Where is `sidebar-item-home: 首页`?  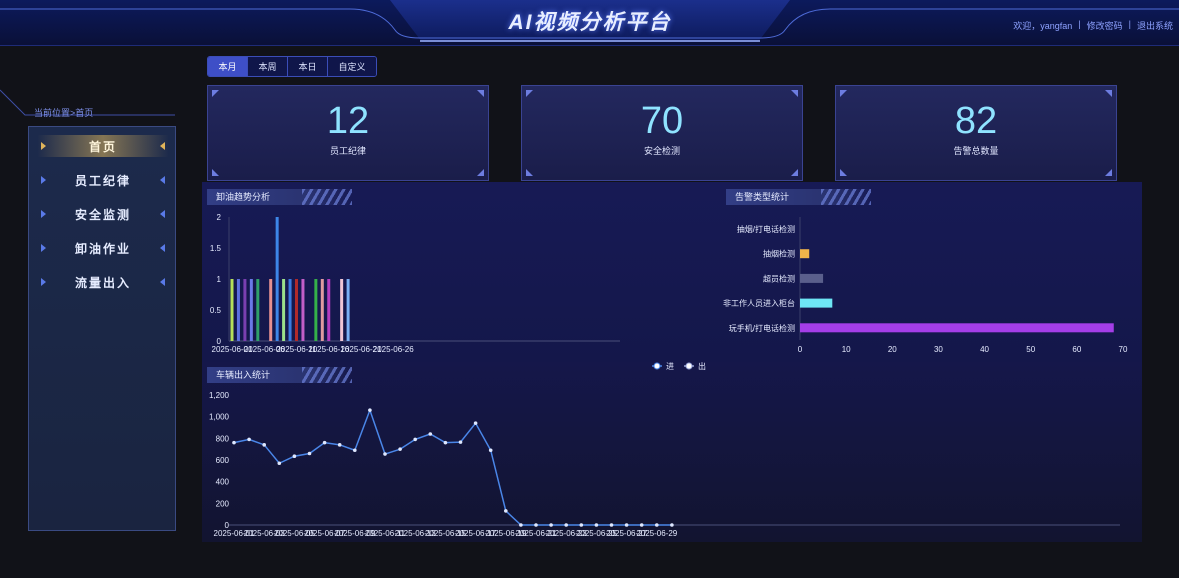 sidebar-item-home: 首页 is located at coordinates (103, 146).